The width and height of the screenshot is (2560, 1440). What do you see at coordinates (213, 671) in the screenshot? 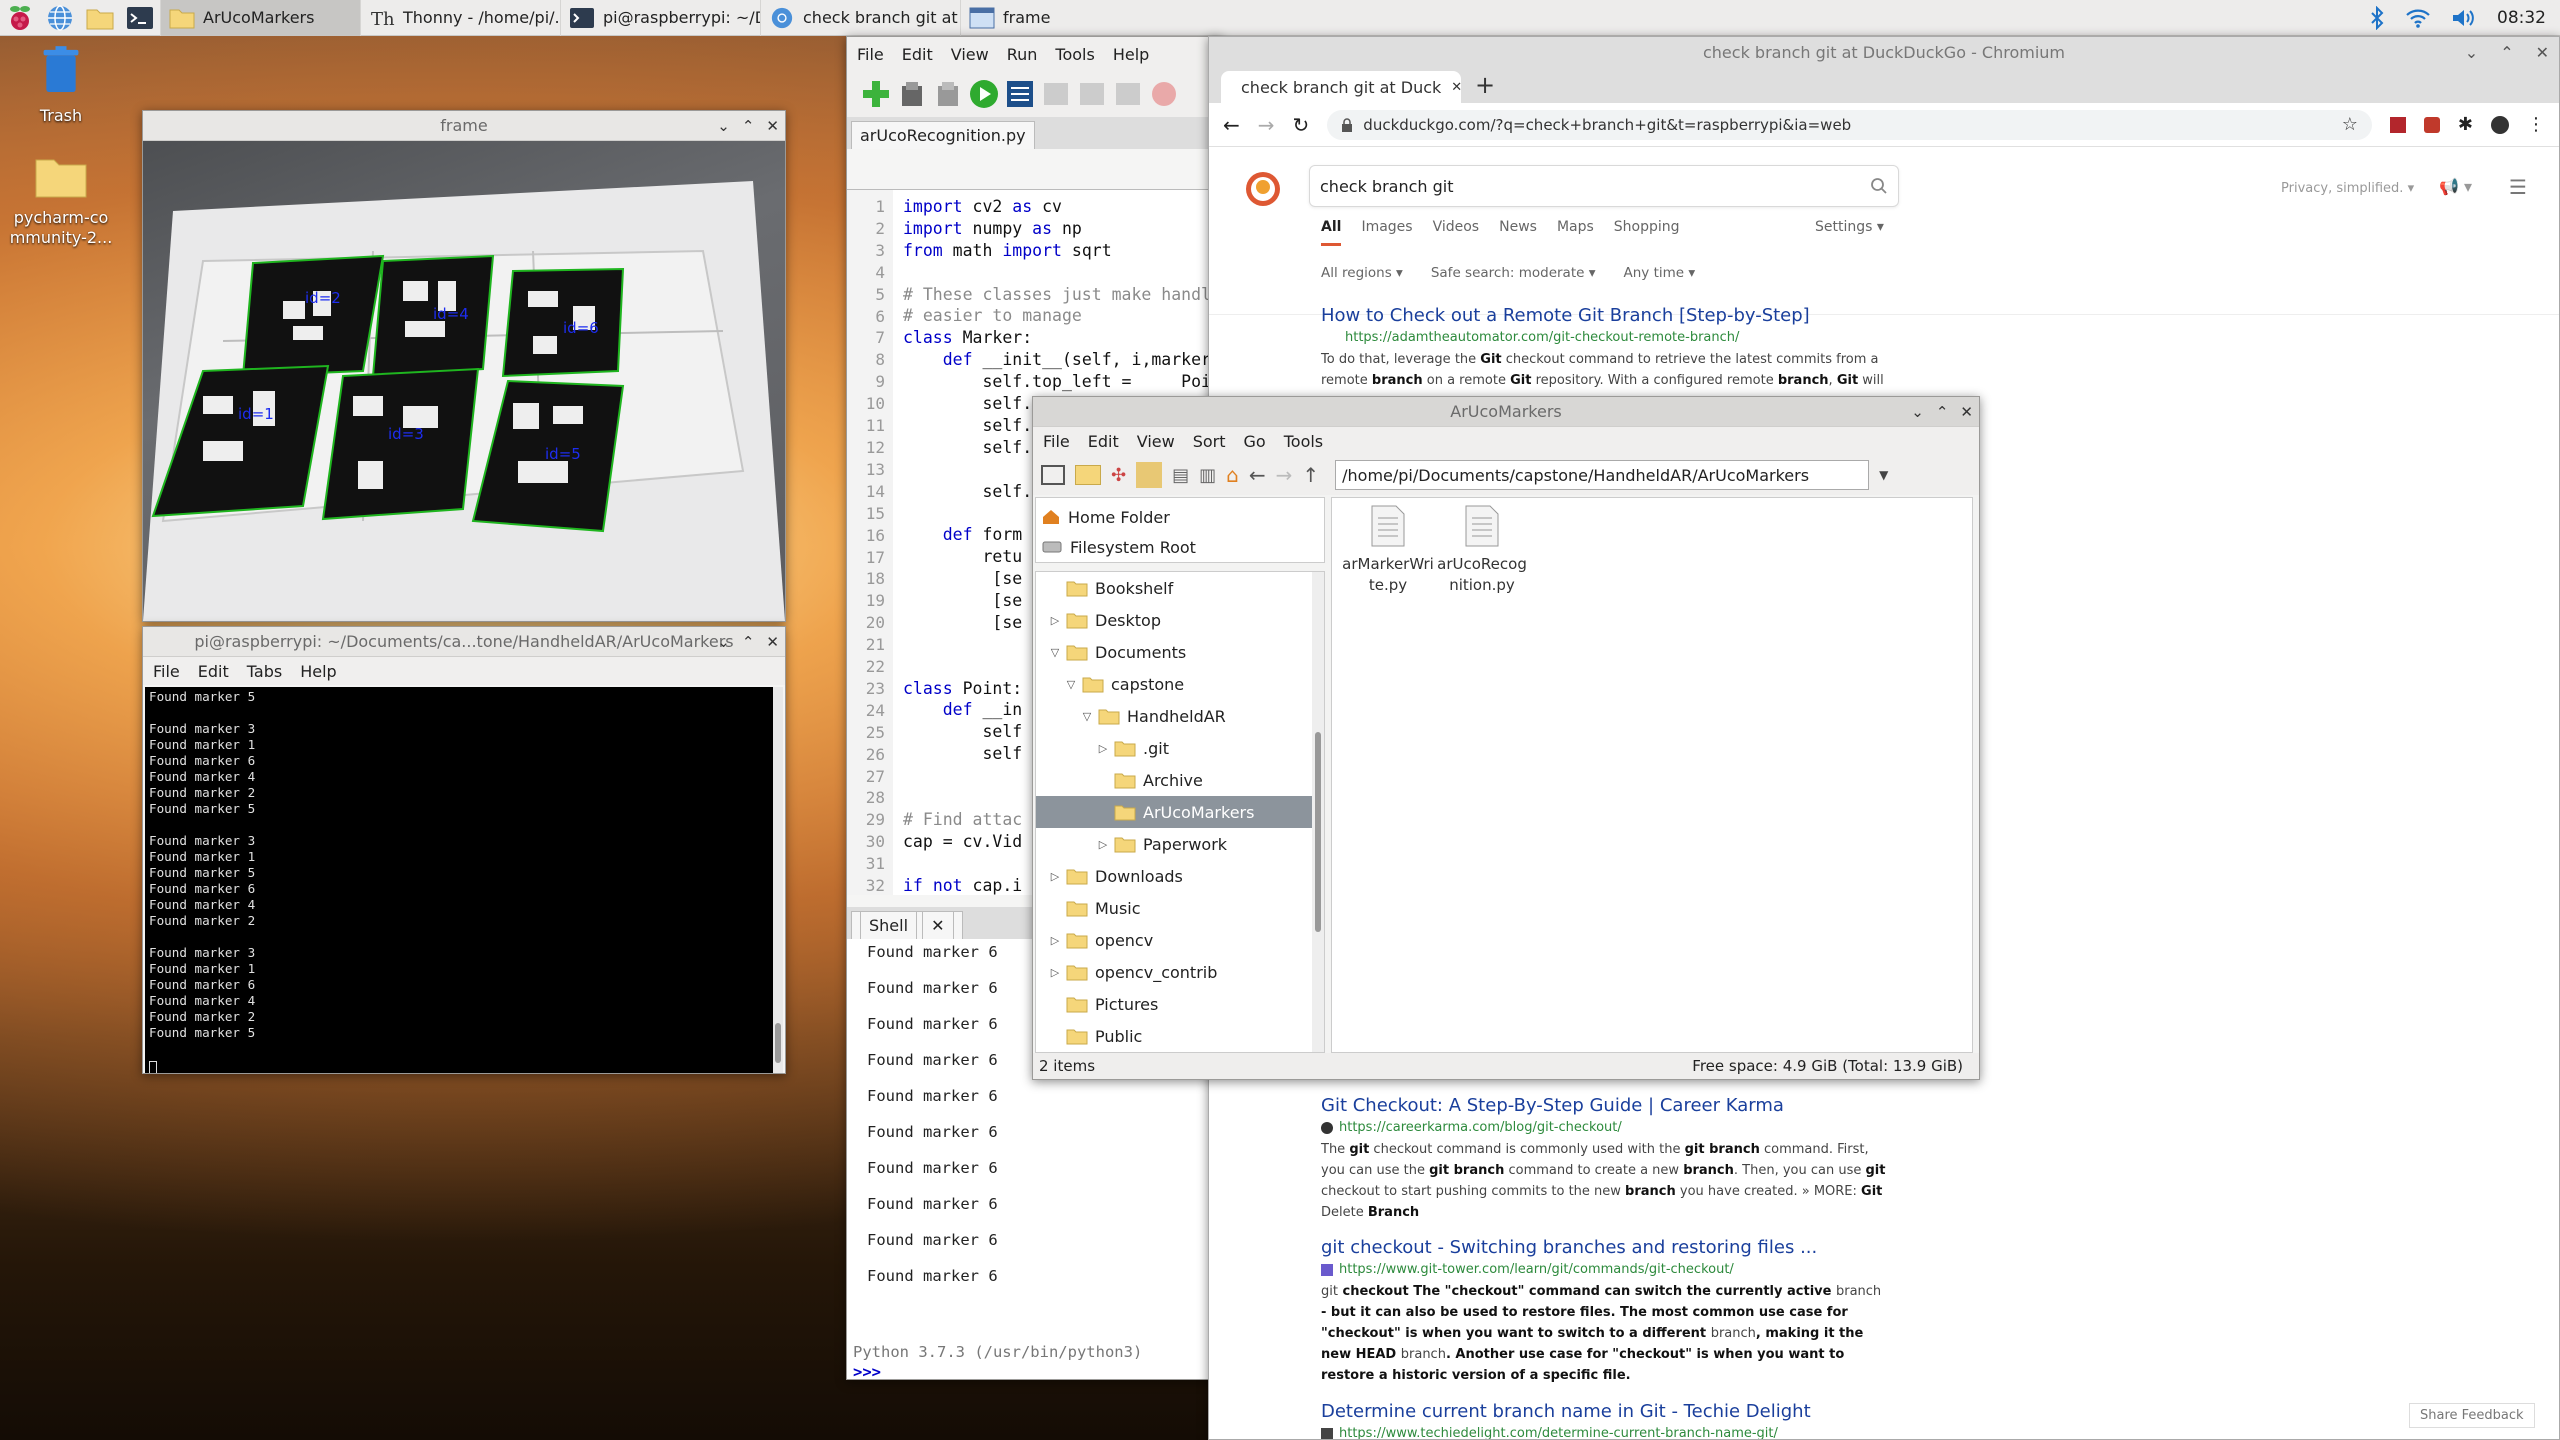
I see `menu-edit: Edit` at bounding box center [213, 671].